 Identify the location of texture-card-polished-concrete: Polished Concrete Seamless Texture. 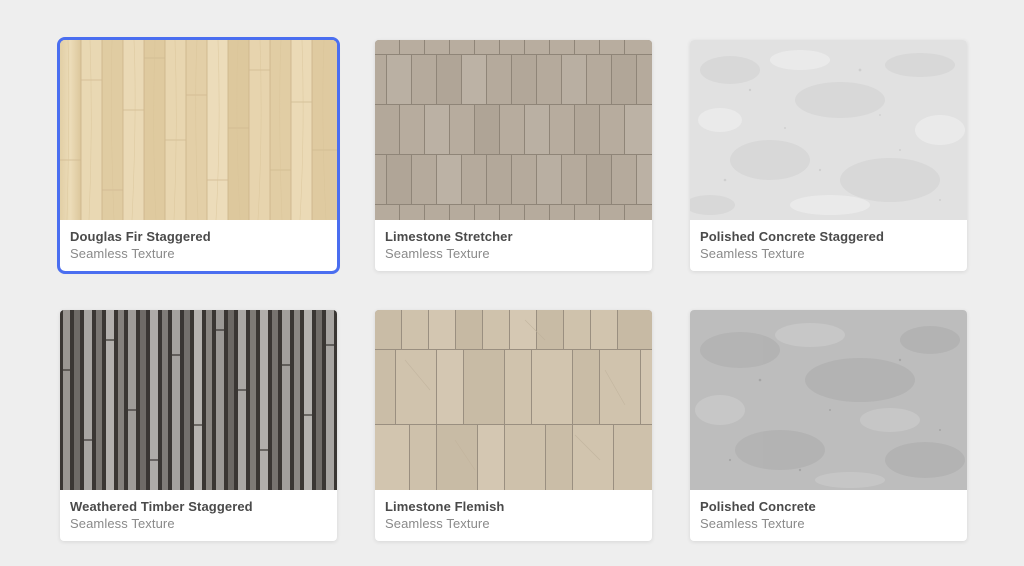
(828, 425).